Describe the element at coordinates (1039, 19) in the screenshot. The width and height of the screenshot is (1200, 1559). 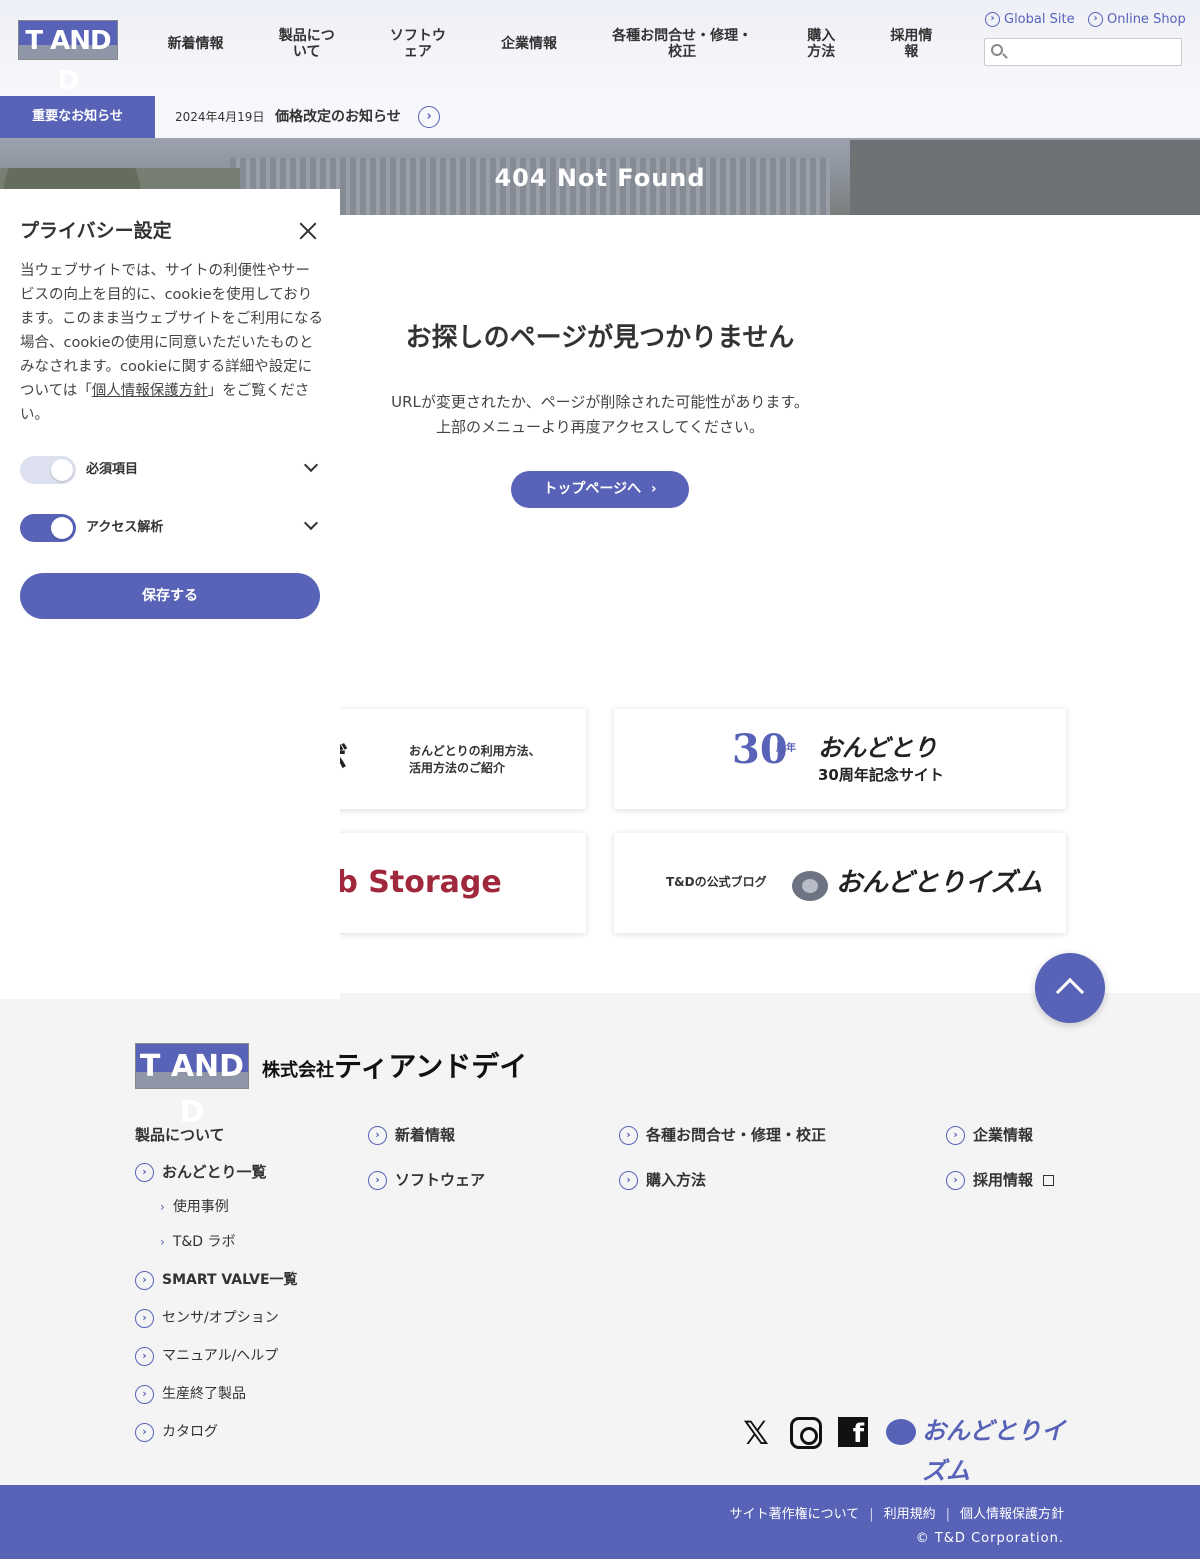
I see `global-site-label: Global Site` at that location.